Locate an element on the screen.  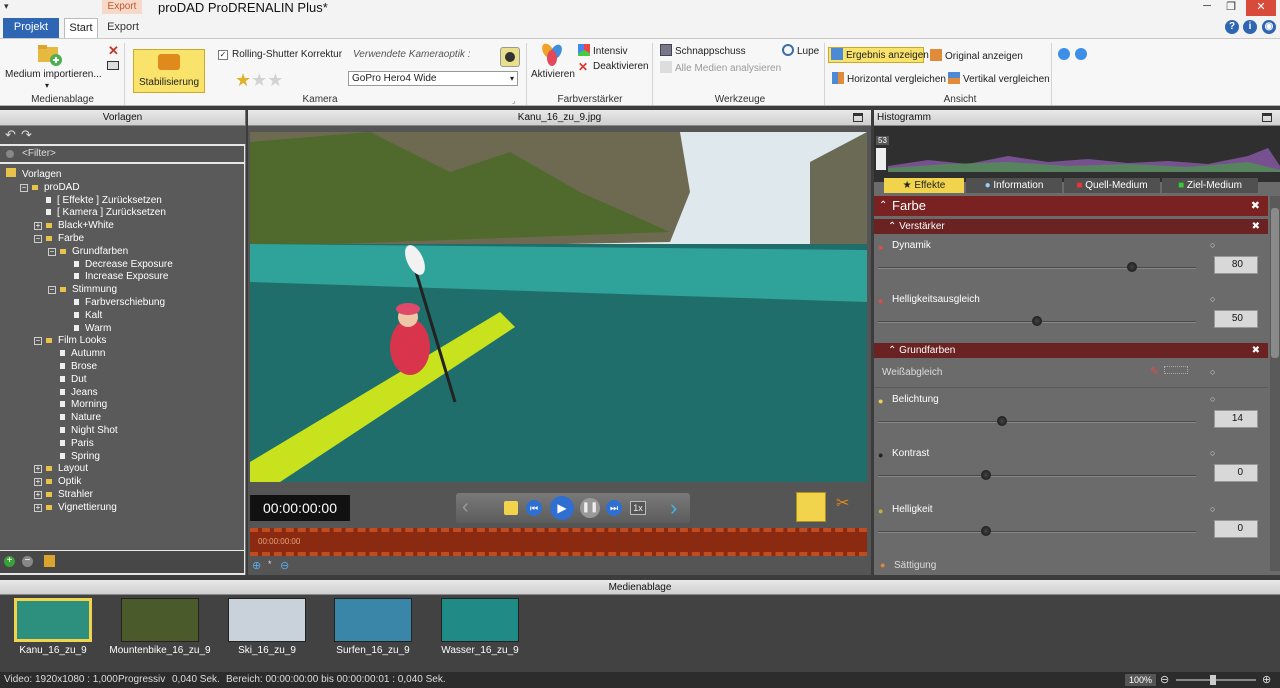
tab-projekt: Projekt is located at coordinates (31, 28).